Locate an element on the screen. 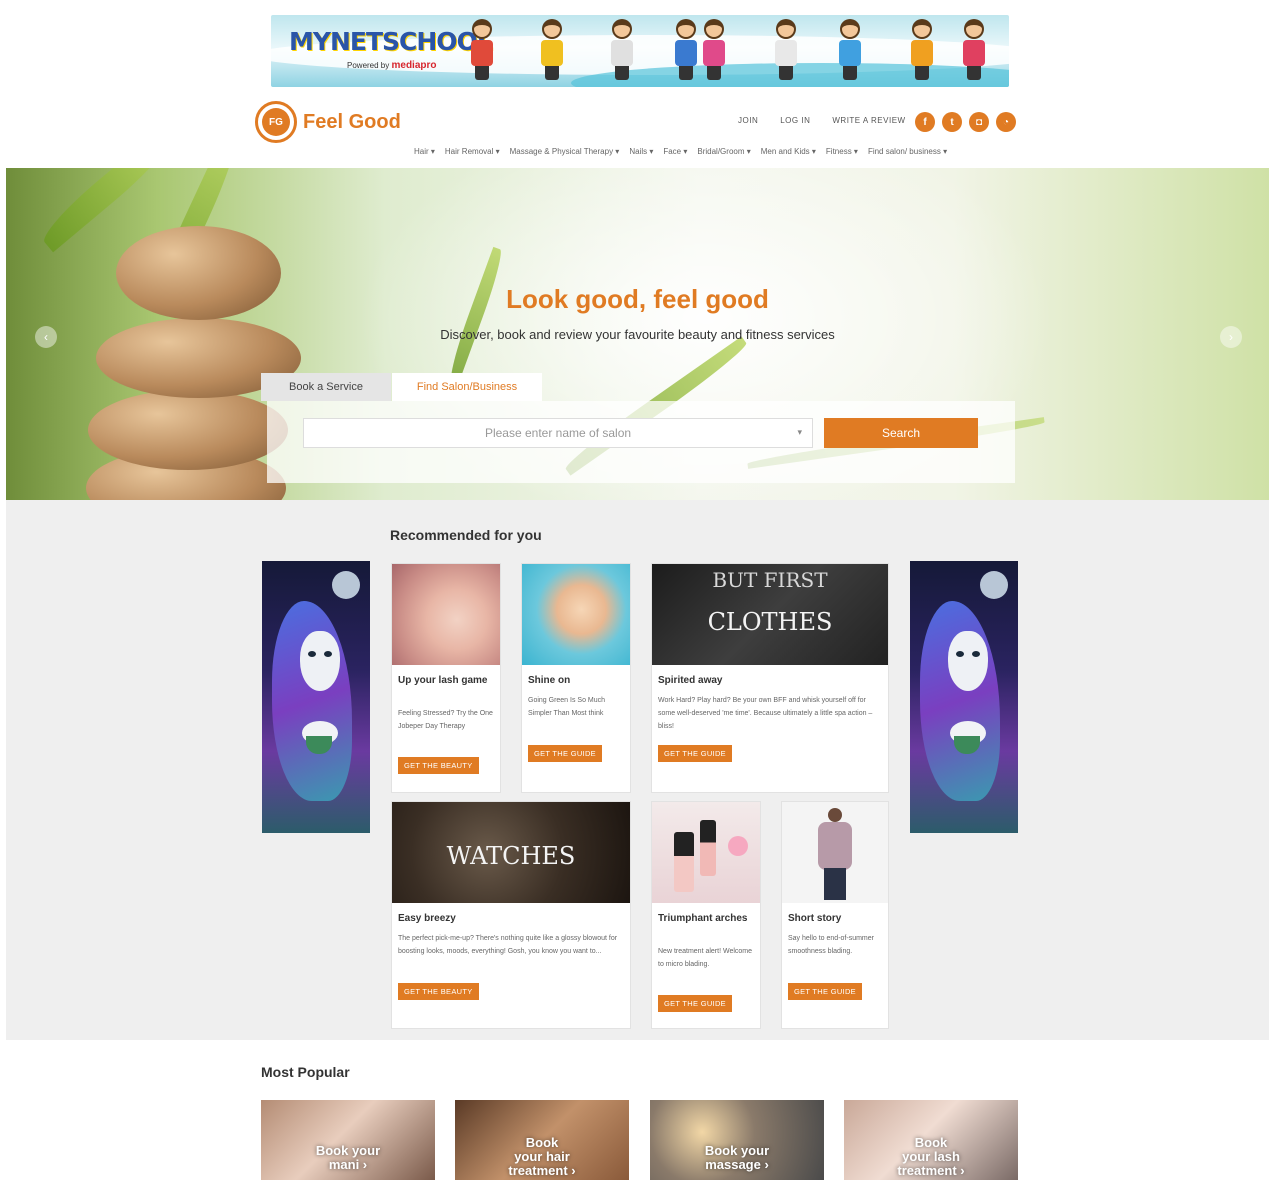 The width and height of the screenshot is (1269, 1180). facial-treatment-image is located at coordinates (446, 614).